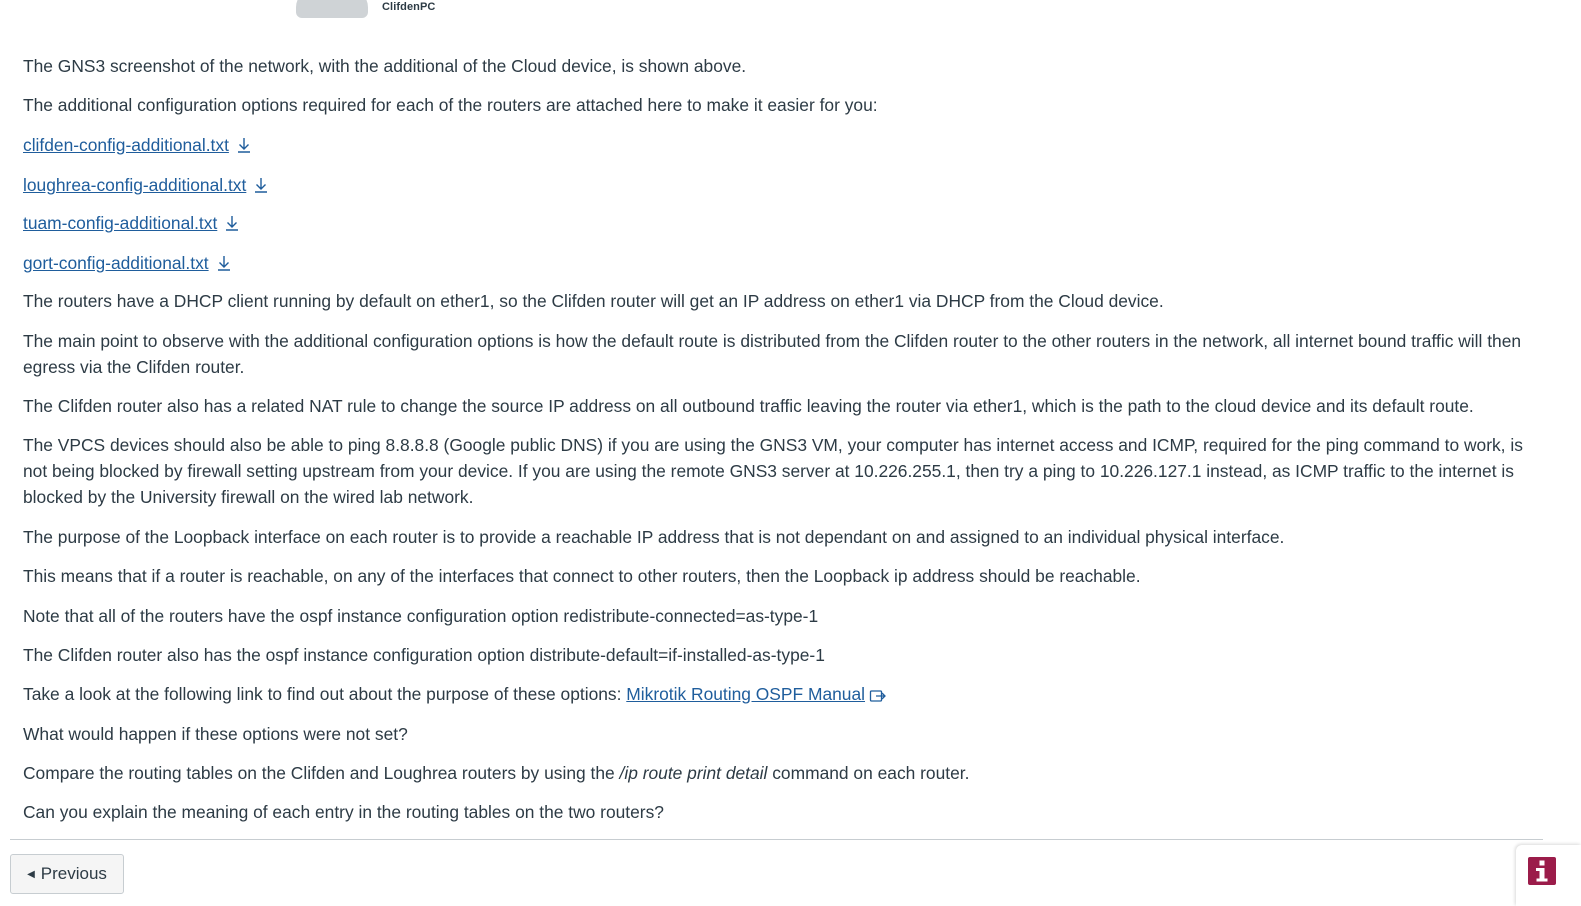  Describe the element at coordinates (1542, 871) in the screenshot. I see `info-icon` at that location.